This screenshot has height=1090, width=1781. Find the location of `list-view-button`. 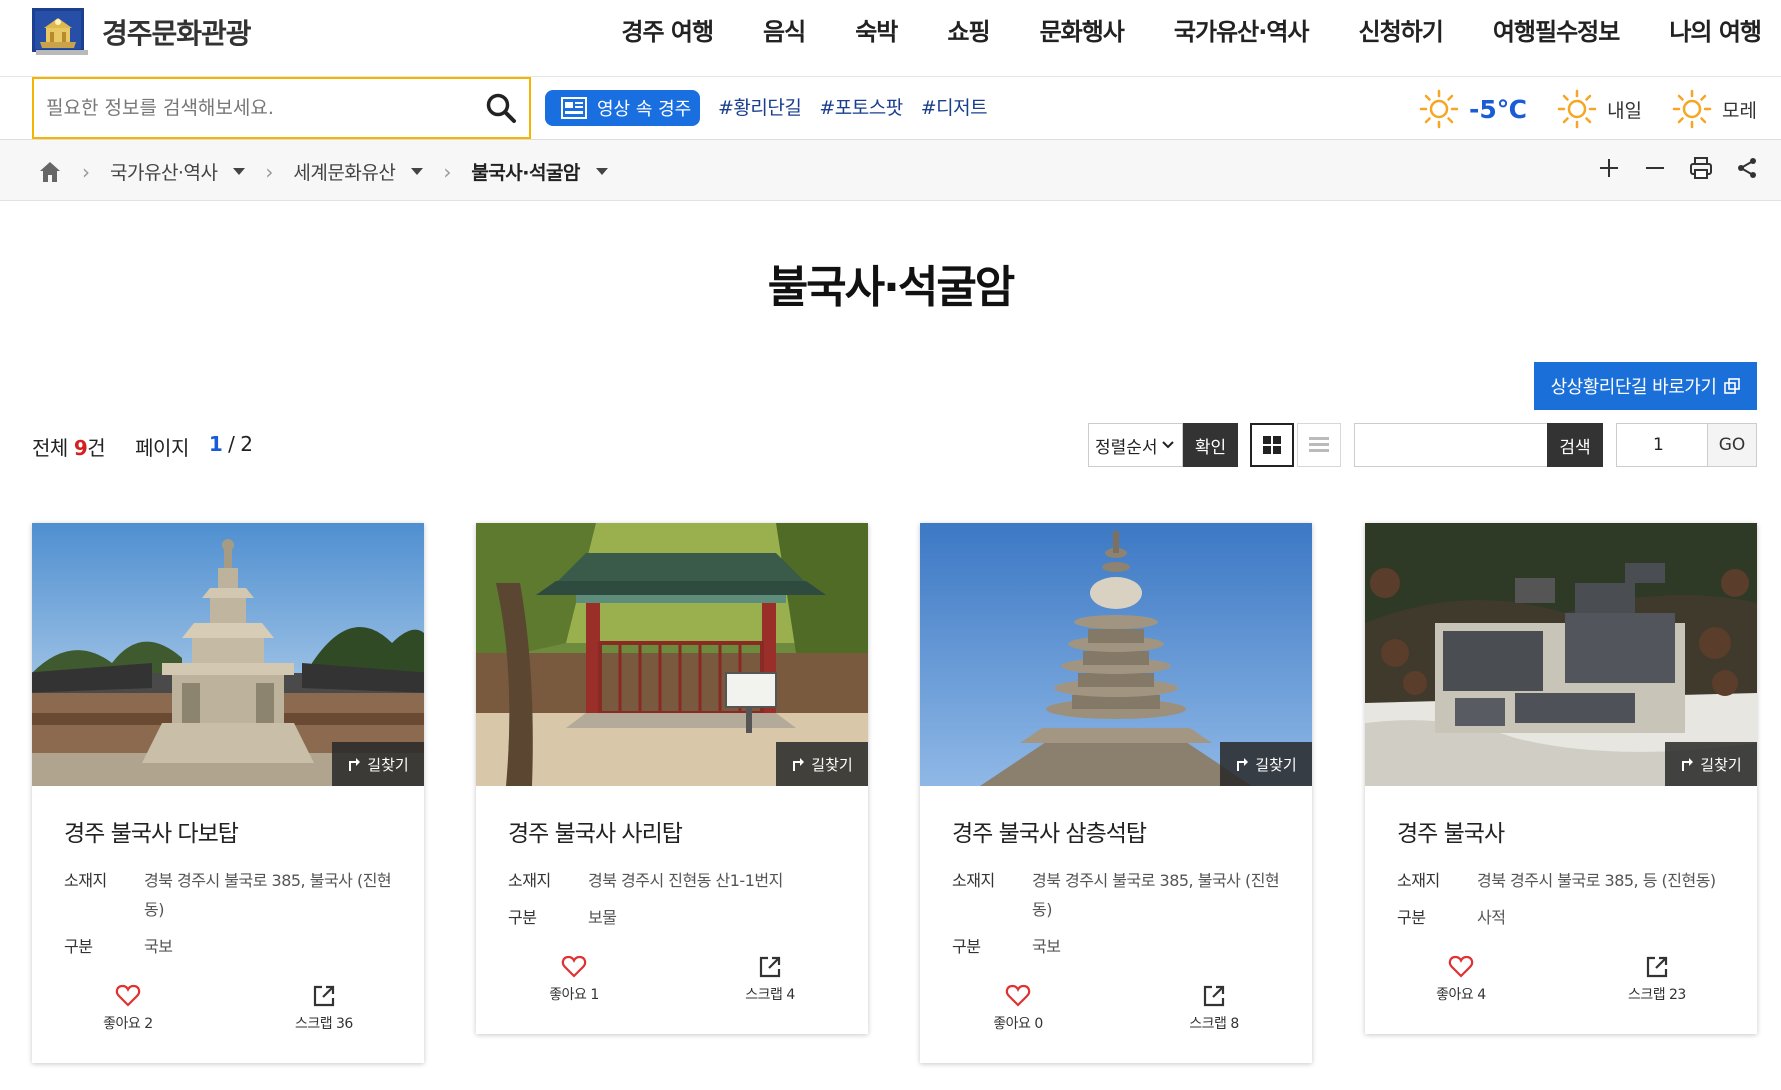

list-view-button is located at coordinates (1319, 445).